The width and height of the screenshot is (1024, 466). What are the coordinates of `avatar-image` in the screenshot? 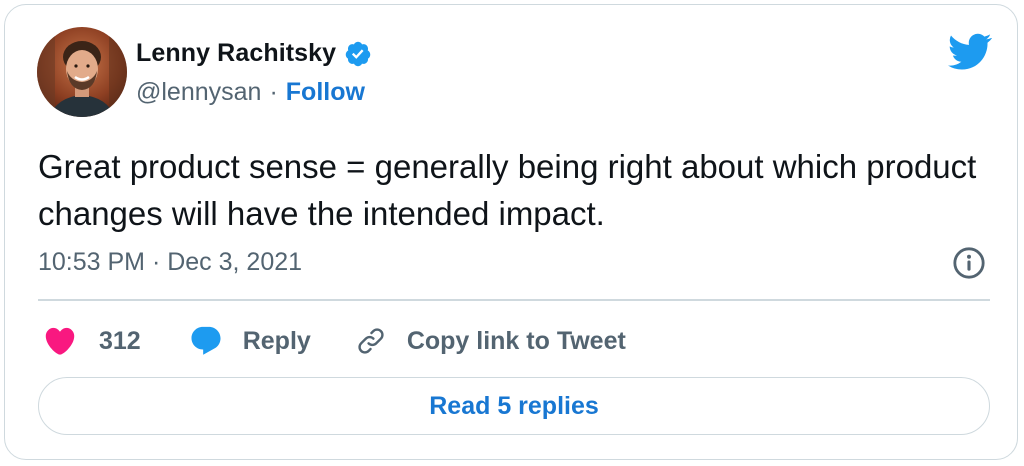 It's located at (82, 72).